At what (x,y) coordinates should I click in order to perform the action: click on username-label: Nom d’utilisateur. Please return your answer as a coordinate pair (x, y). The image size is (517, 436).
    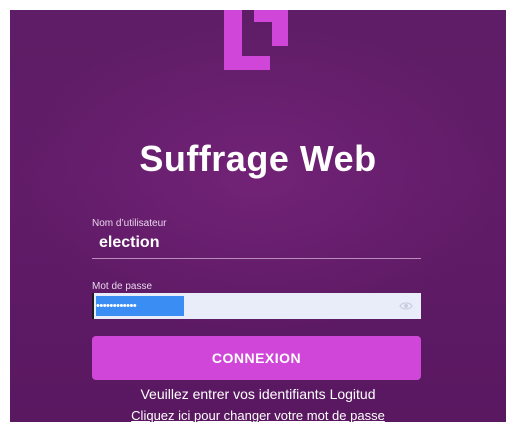
    Looking at the image, I should click on (129, 223).